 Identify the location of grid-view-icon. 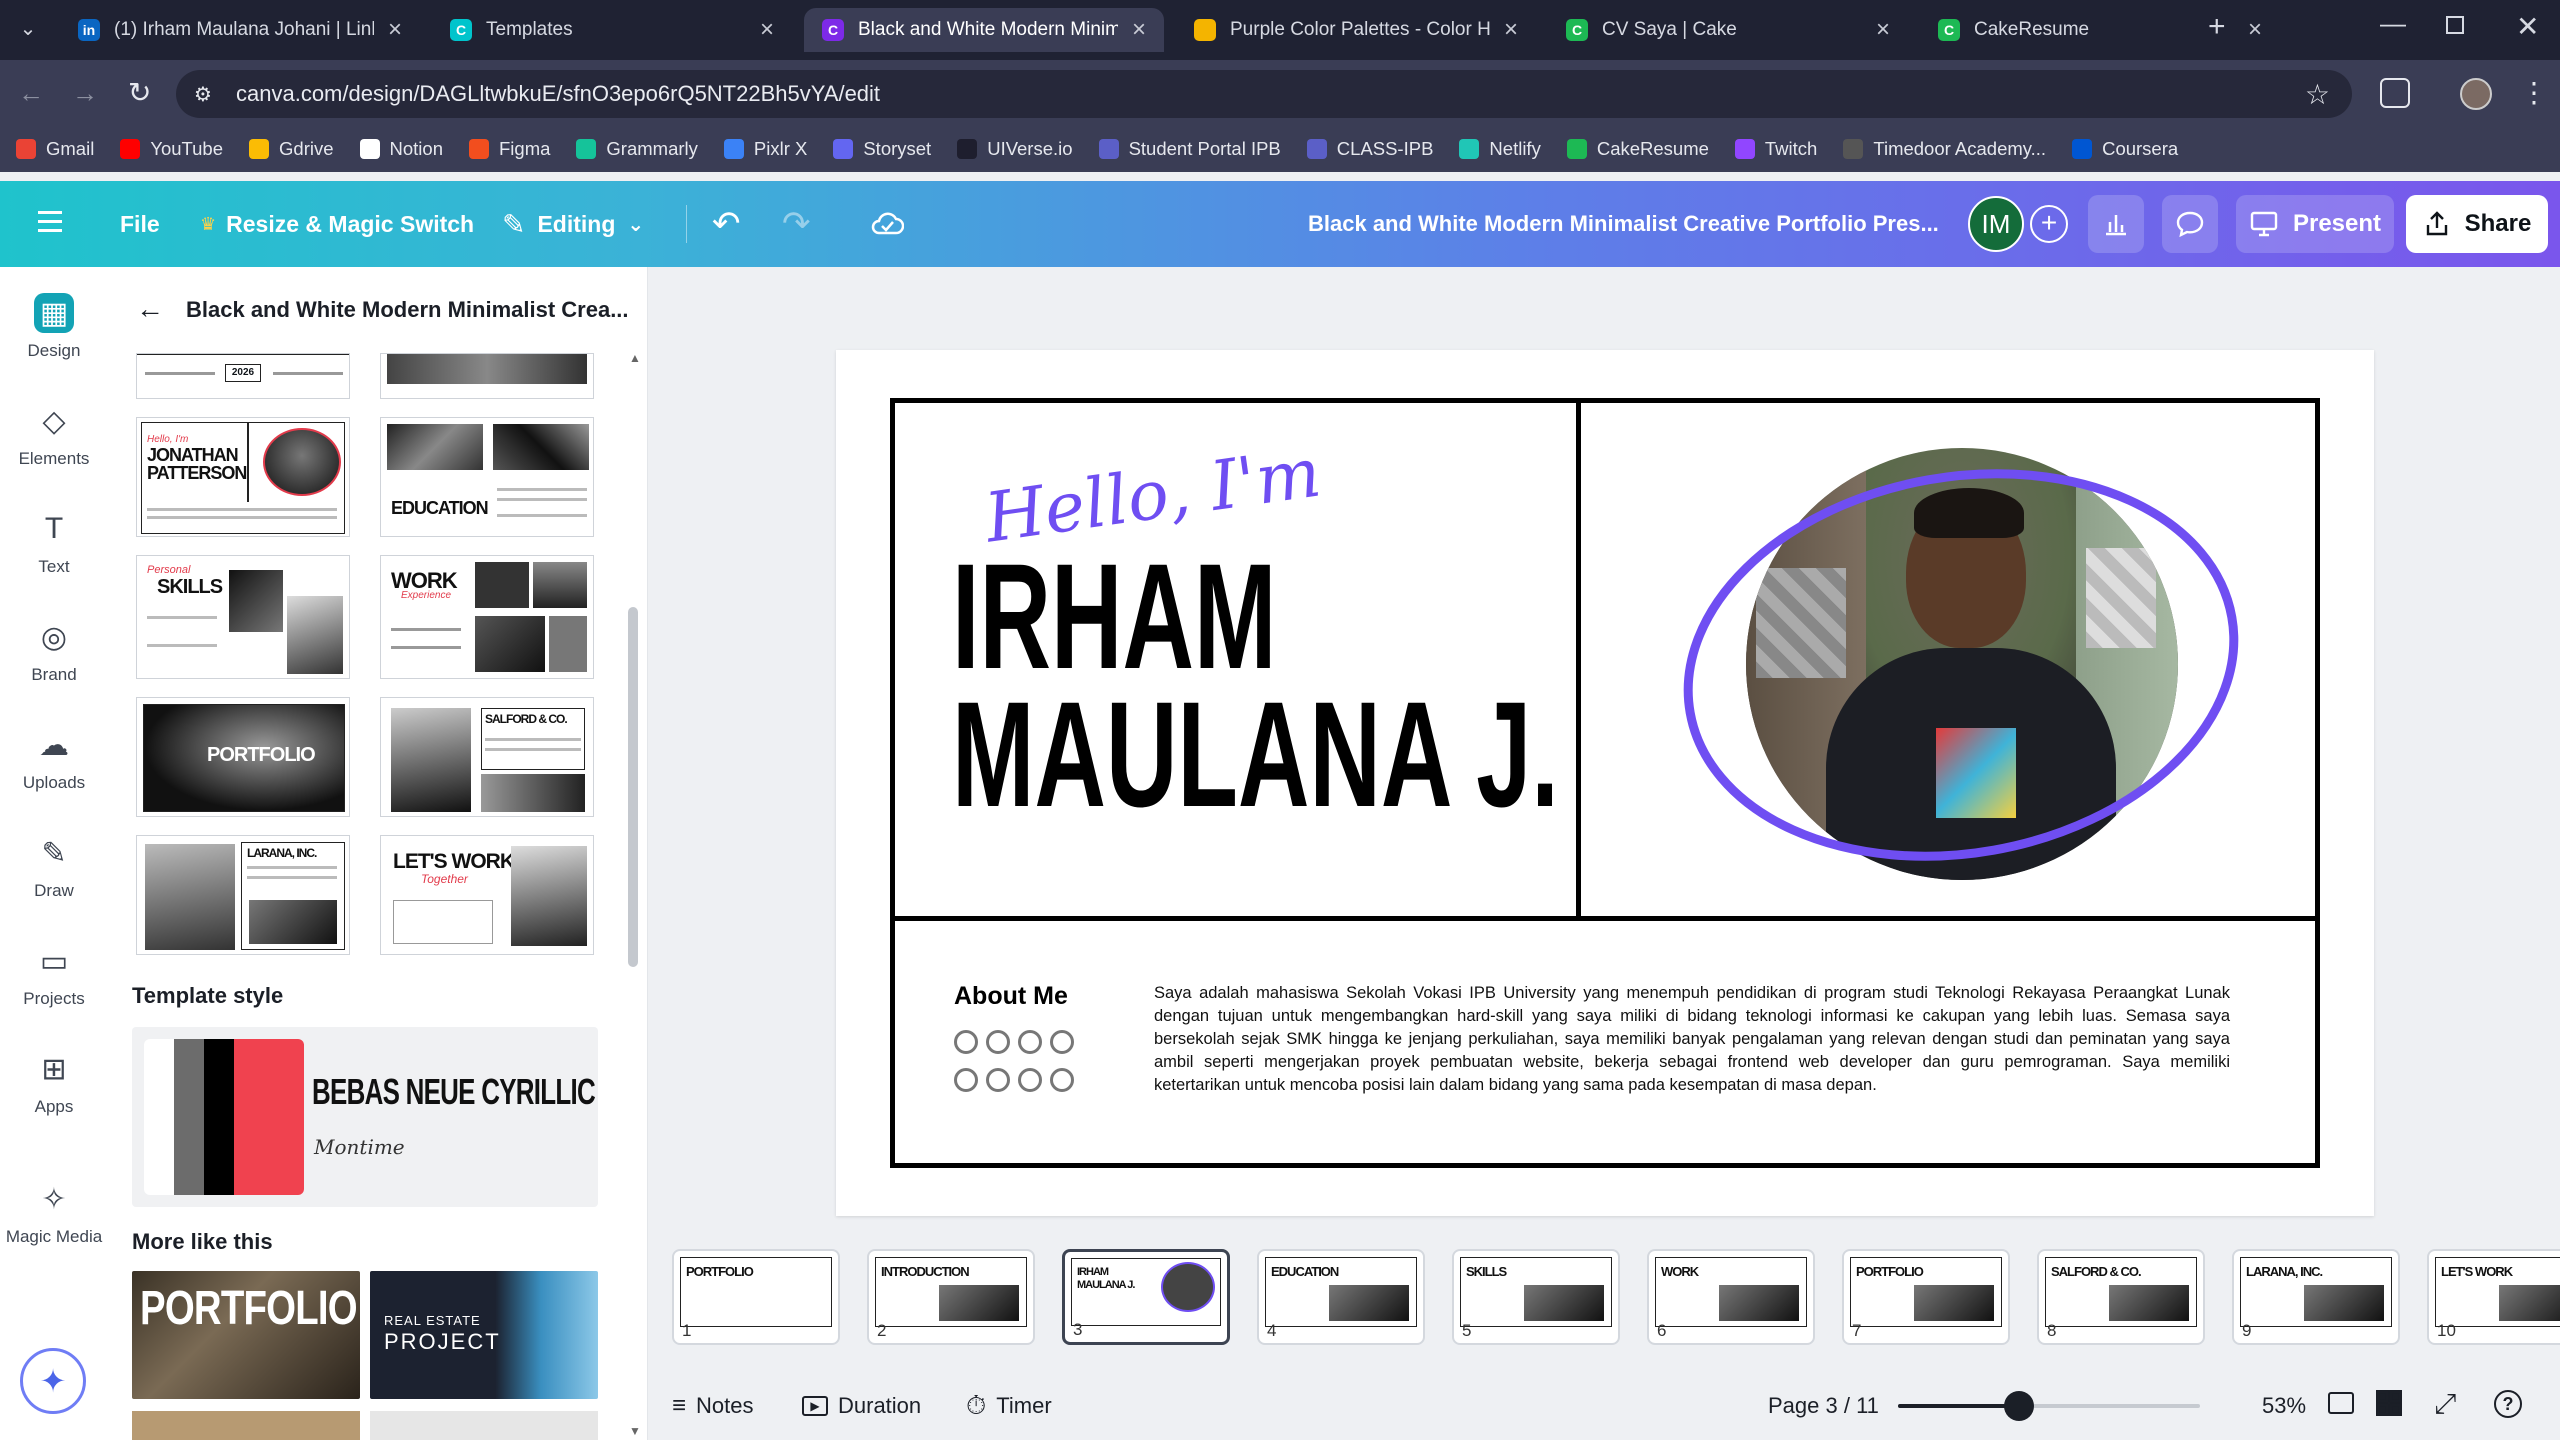
(2341, 1403).